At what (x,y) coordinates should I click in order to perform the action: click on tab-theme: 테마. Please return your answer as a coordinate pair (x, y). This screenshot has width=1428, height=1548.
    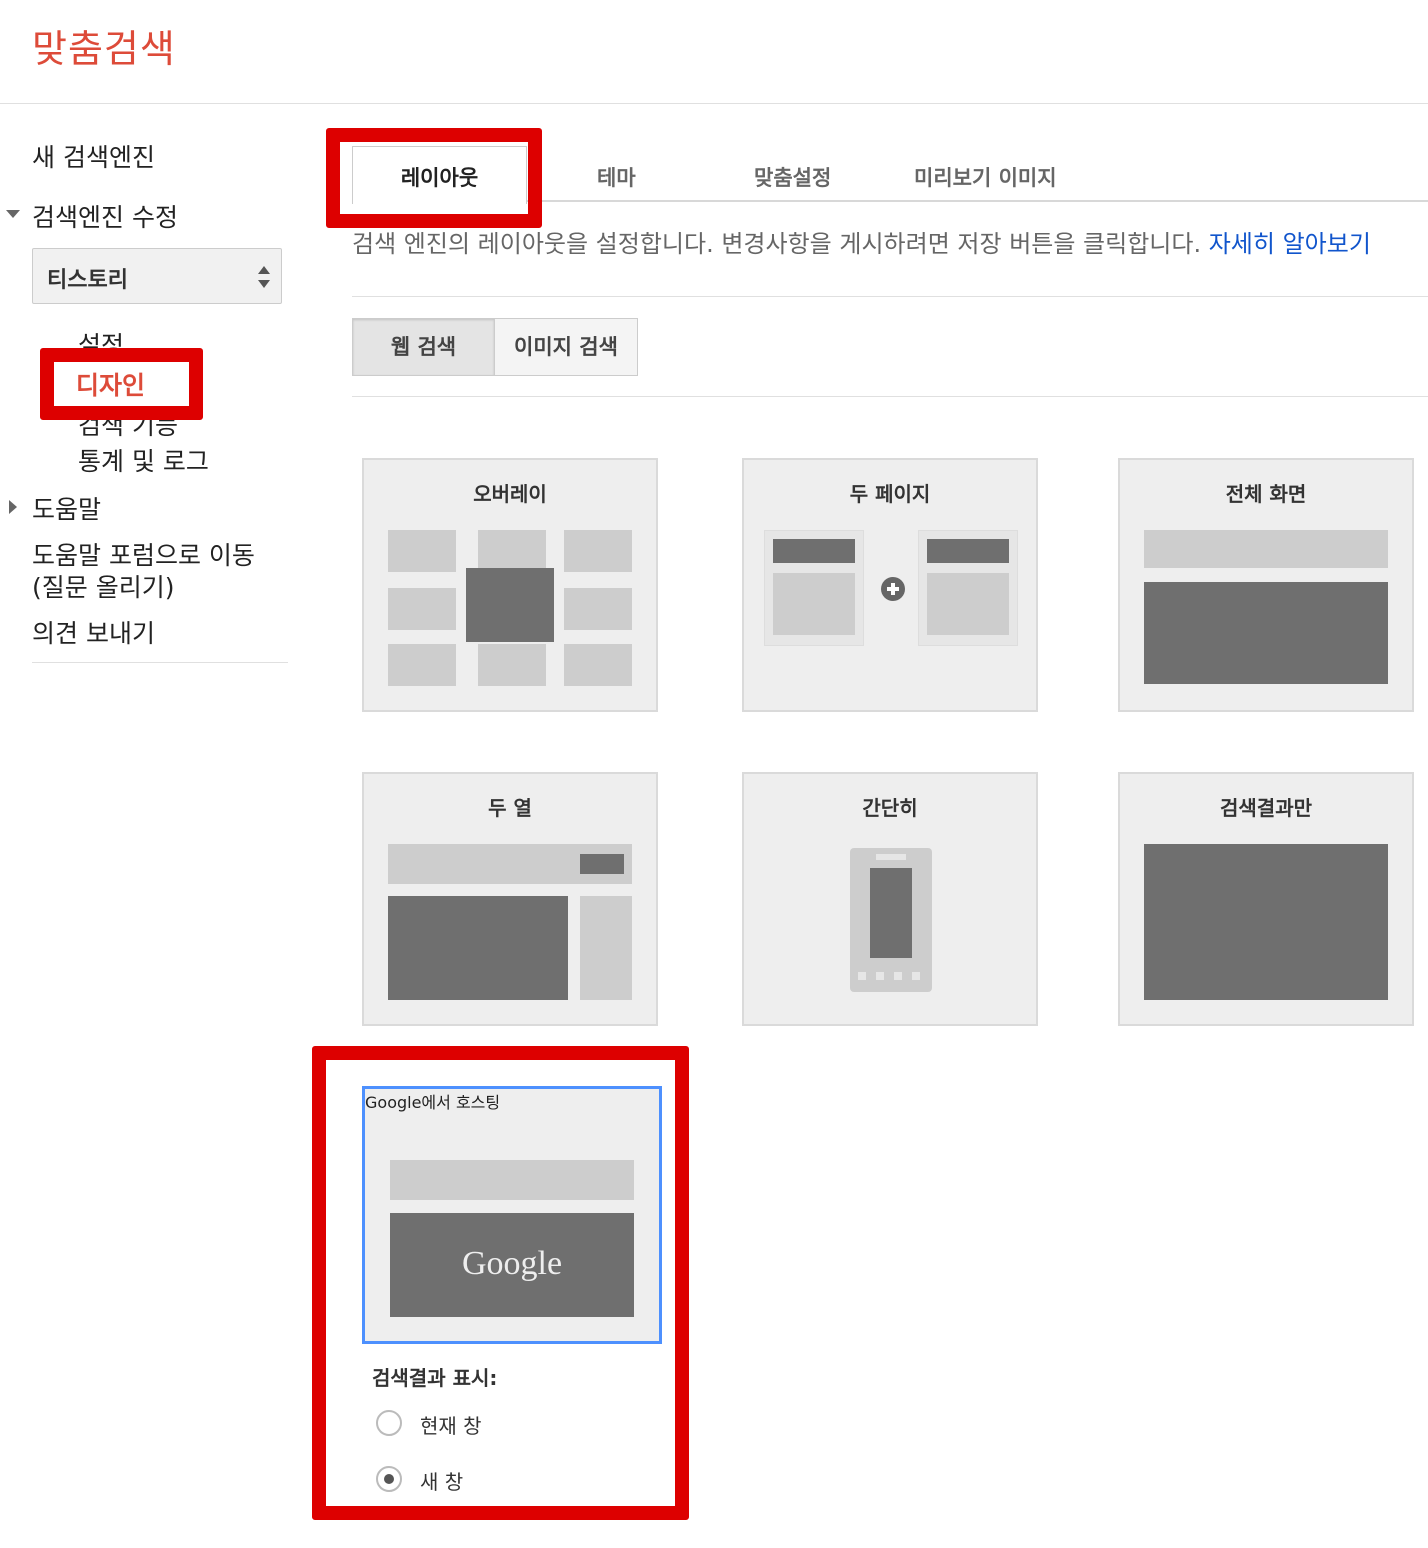
    Looking at the image, I should click on (616, 177).